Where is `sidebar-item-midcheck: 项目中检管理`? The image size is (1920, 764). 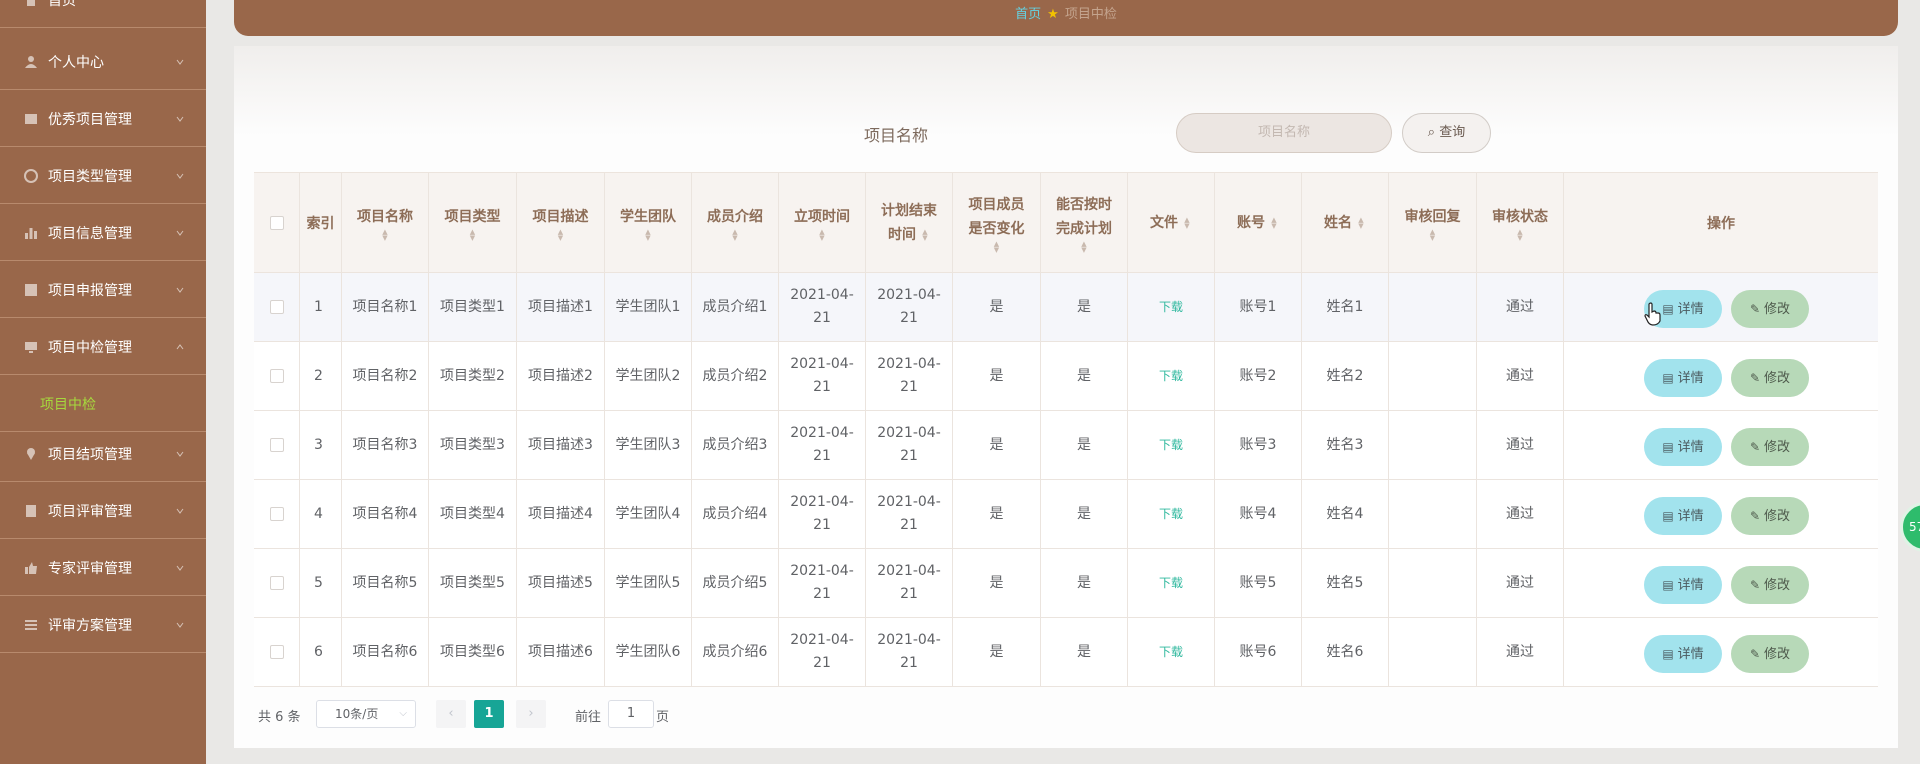 sidebar-item-midcheck: 项目中检管理 is located at coordinates (103, 347).